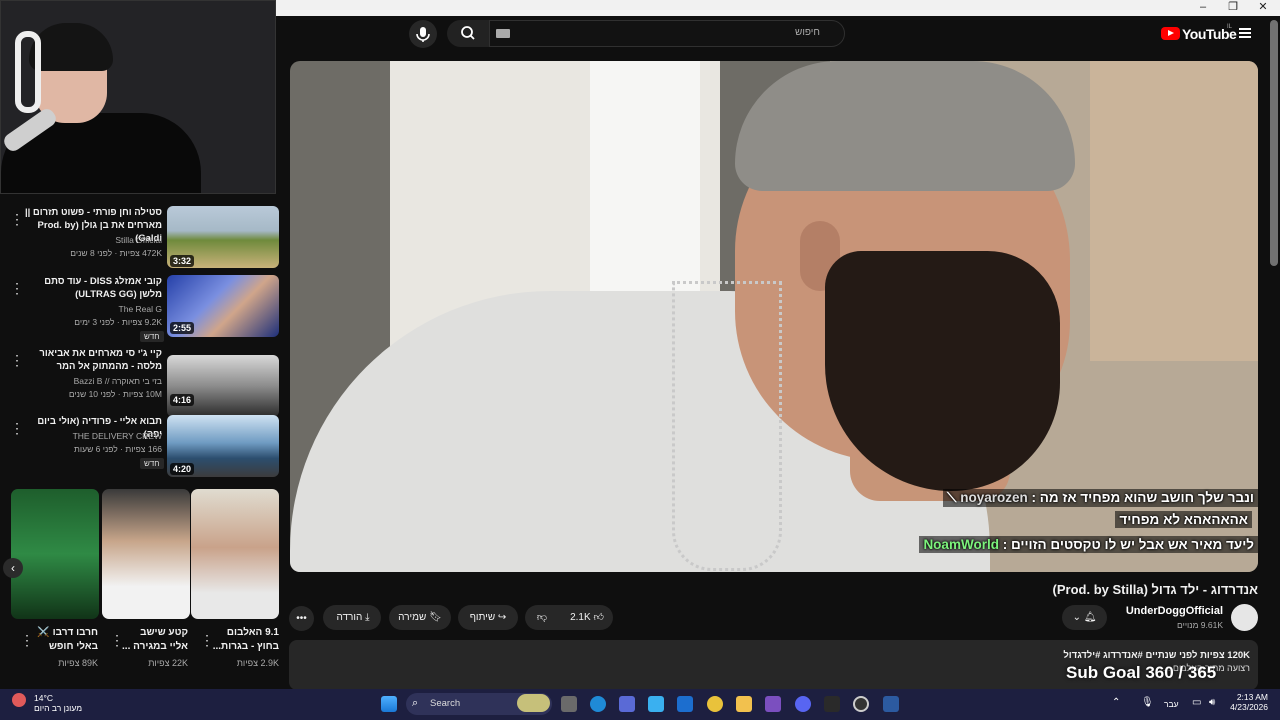 This screenshot has height=720, width=1280. What do you see at coordinates (412, 617) in the screenshot?
I see `save-label: שמירה` at bounding box center [412, 617].